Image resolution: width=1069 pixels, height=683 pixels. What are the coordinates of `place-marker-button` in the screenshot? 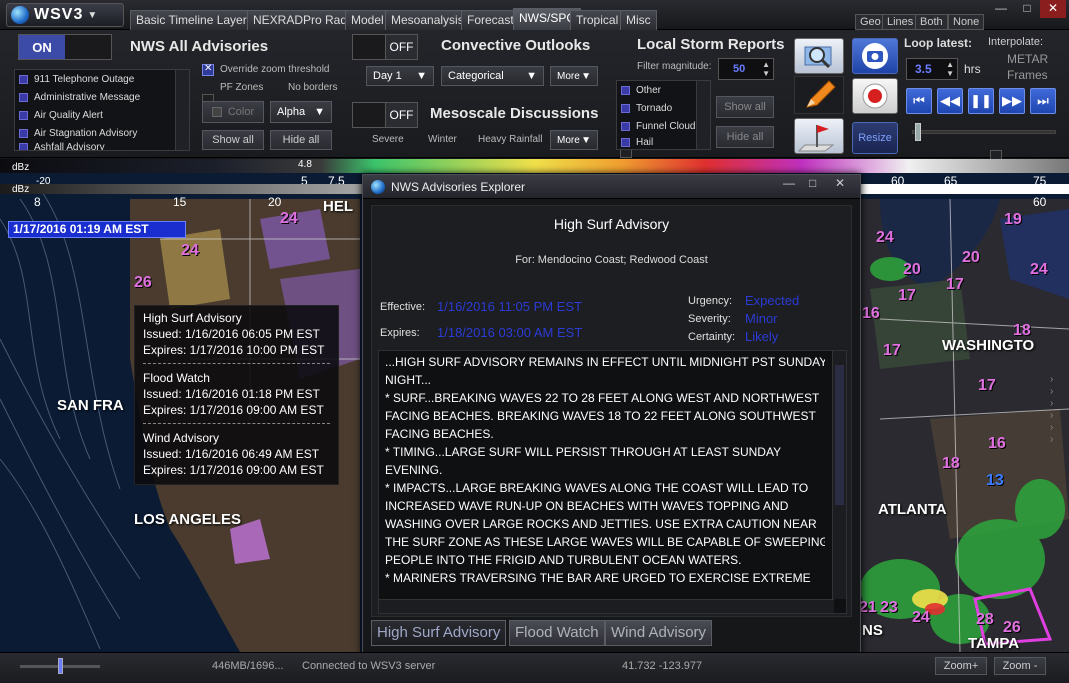 It's located at (819, 136).